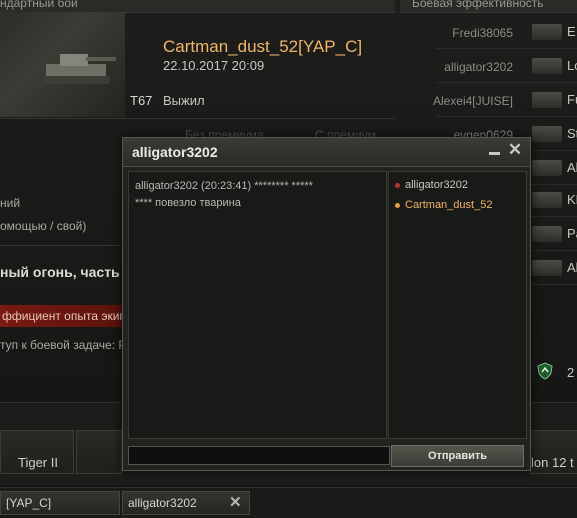  Describe the element at coordinates (60, 503) in the screenshot. I see `chat-tab-clan: [YAP_C]` at that location.